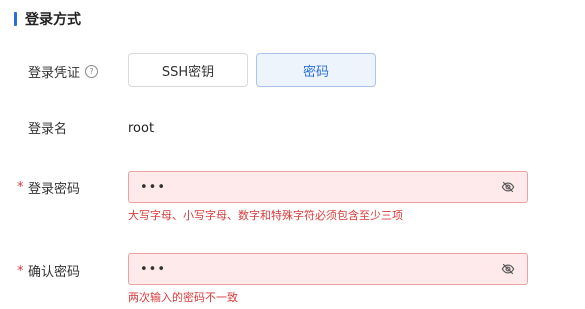 The width and height of the screenshot is (585, 309). What do you see at coordinates (265, 215) in the screenshot?
I see `password-error-message: 大写字母、小写字母、数字和特殊字符必须包含至少三项` at bounding box center [265, 215].